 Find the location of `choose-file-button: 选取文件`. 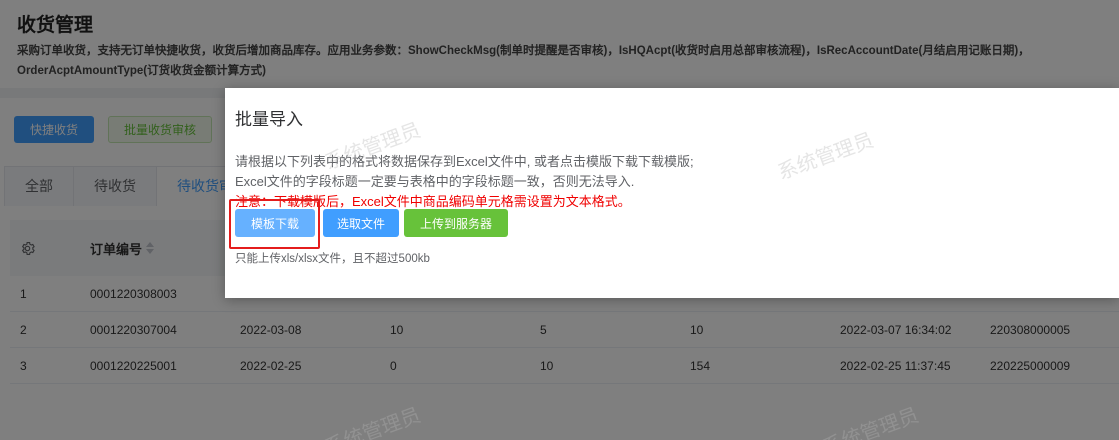

choose-file-button: 选取文件 is located at coordinates (361, 223).